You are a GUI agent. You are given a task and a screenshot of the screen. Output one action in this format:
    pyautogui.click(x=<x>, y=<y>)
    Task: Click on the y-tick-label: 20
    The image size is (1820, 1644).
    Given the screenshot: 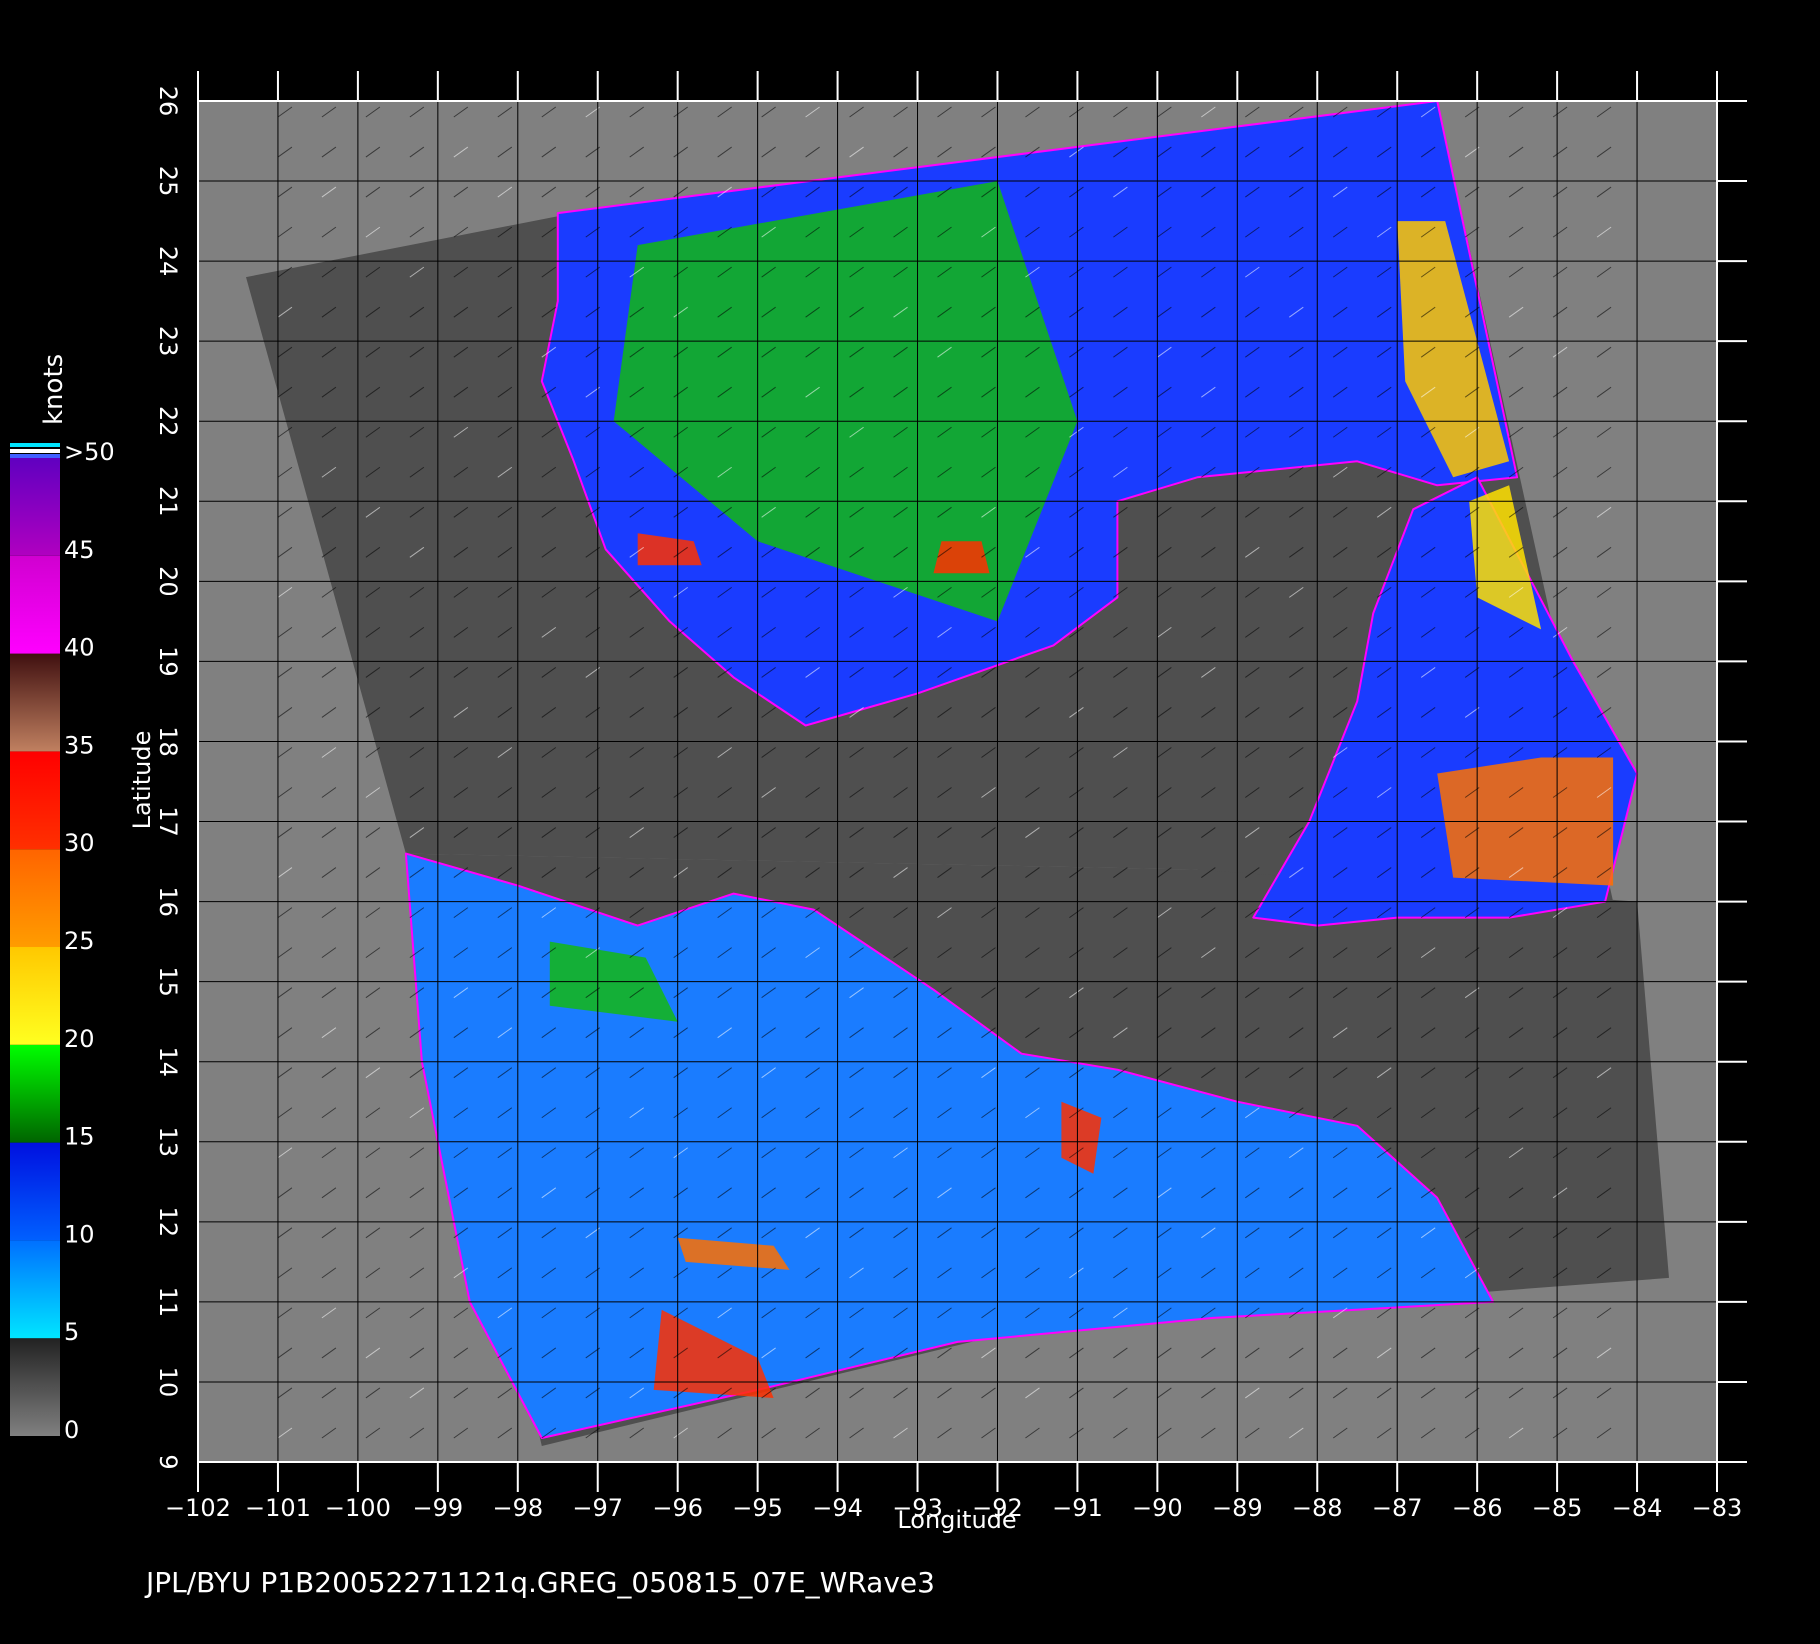 What is the action you would take?
    pyautogui.click(x=168, y=581)
    